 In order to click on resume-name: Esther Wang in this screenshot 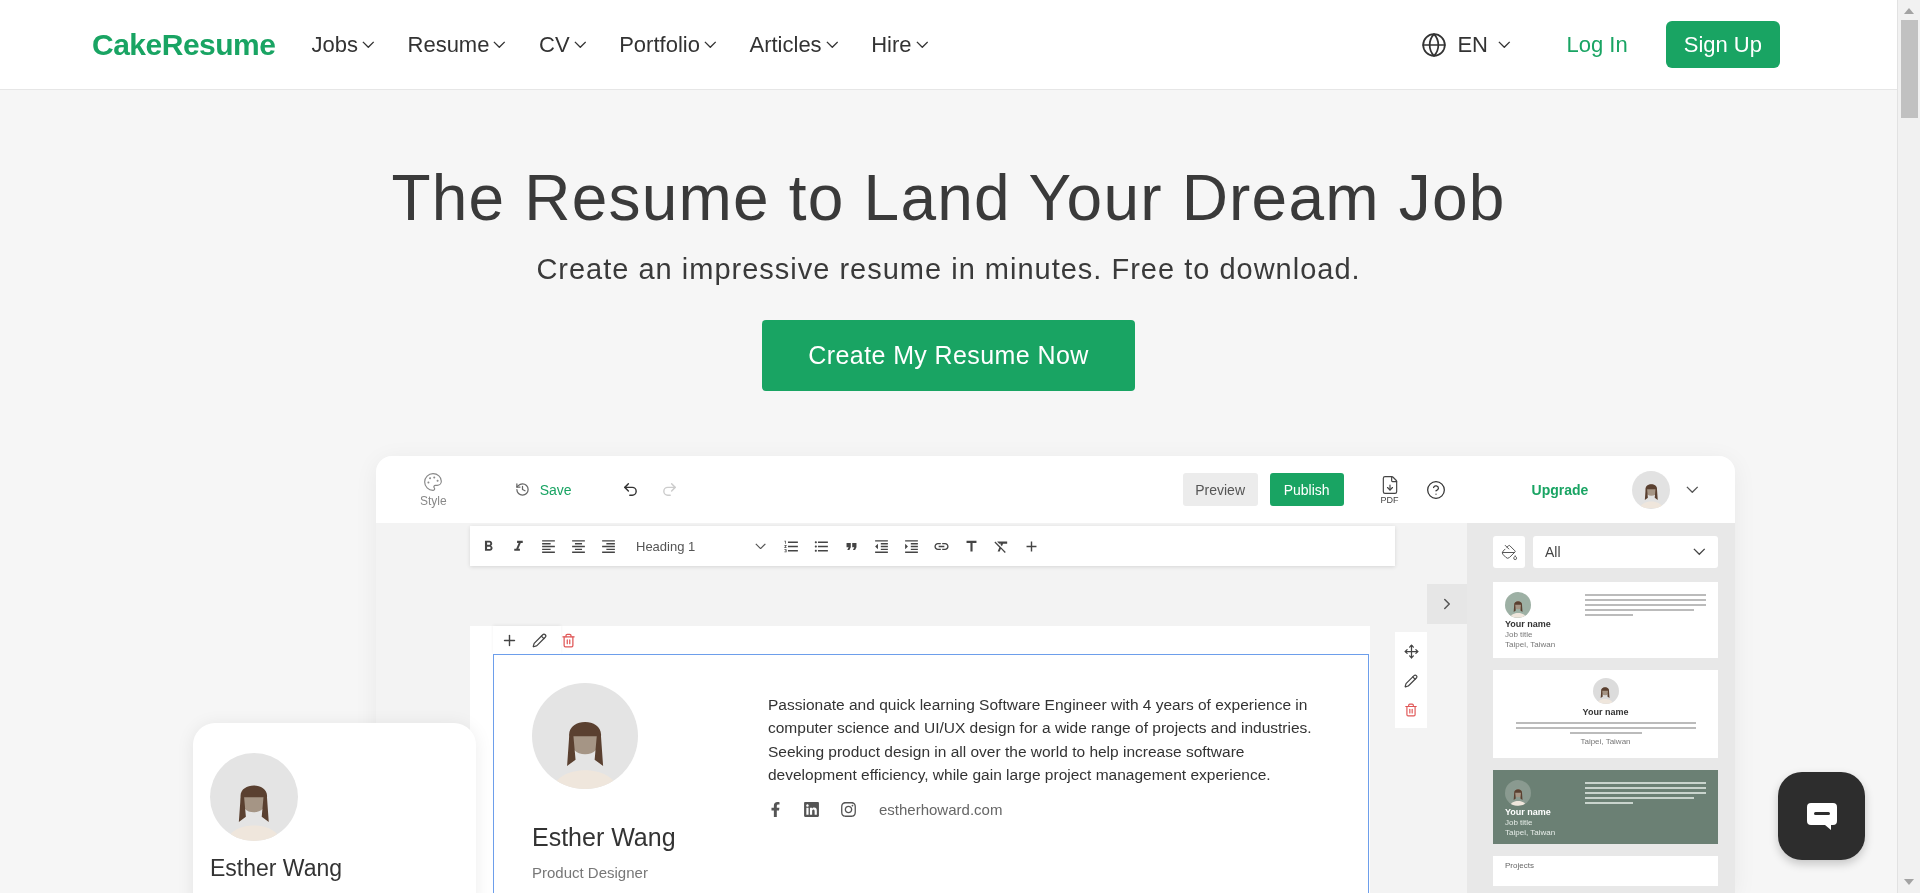, I will do `click(604, 837)`.